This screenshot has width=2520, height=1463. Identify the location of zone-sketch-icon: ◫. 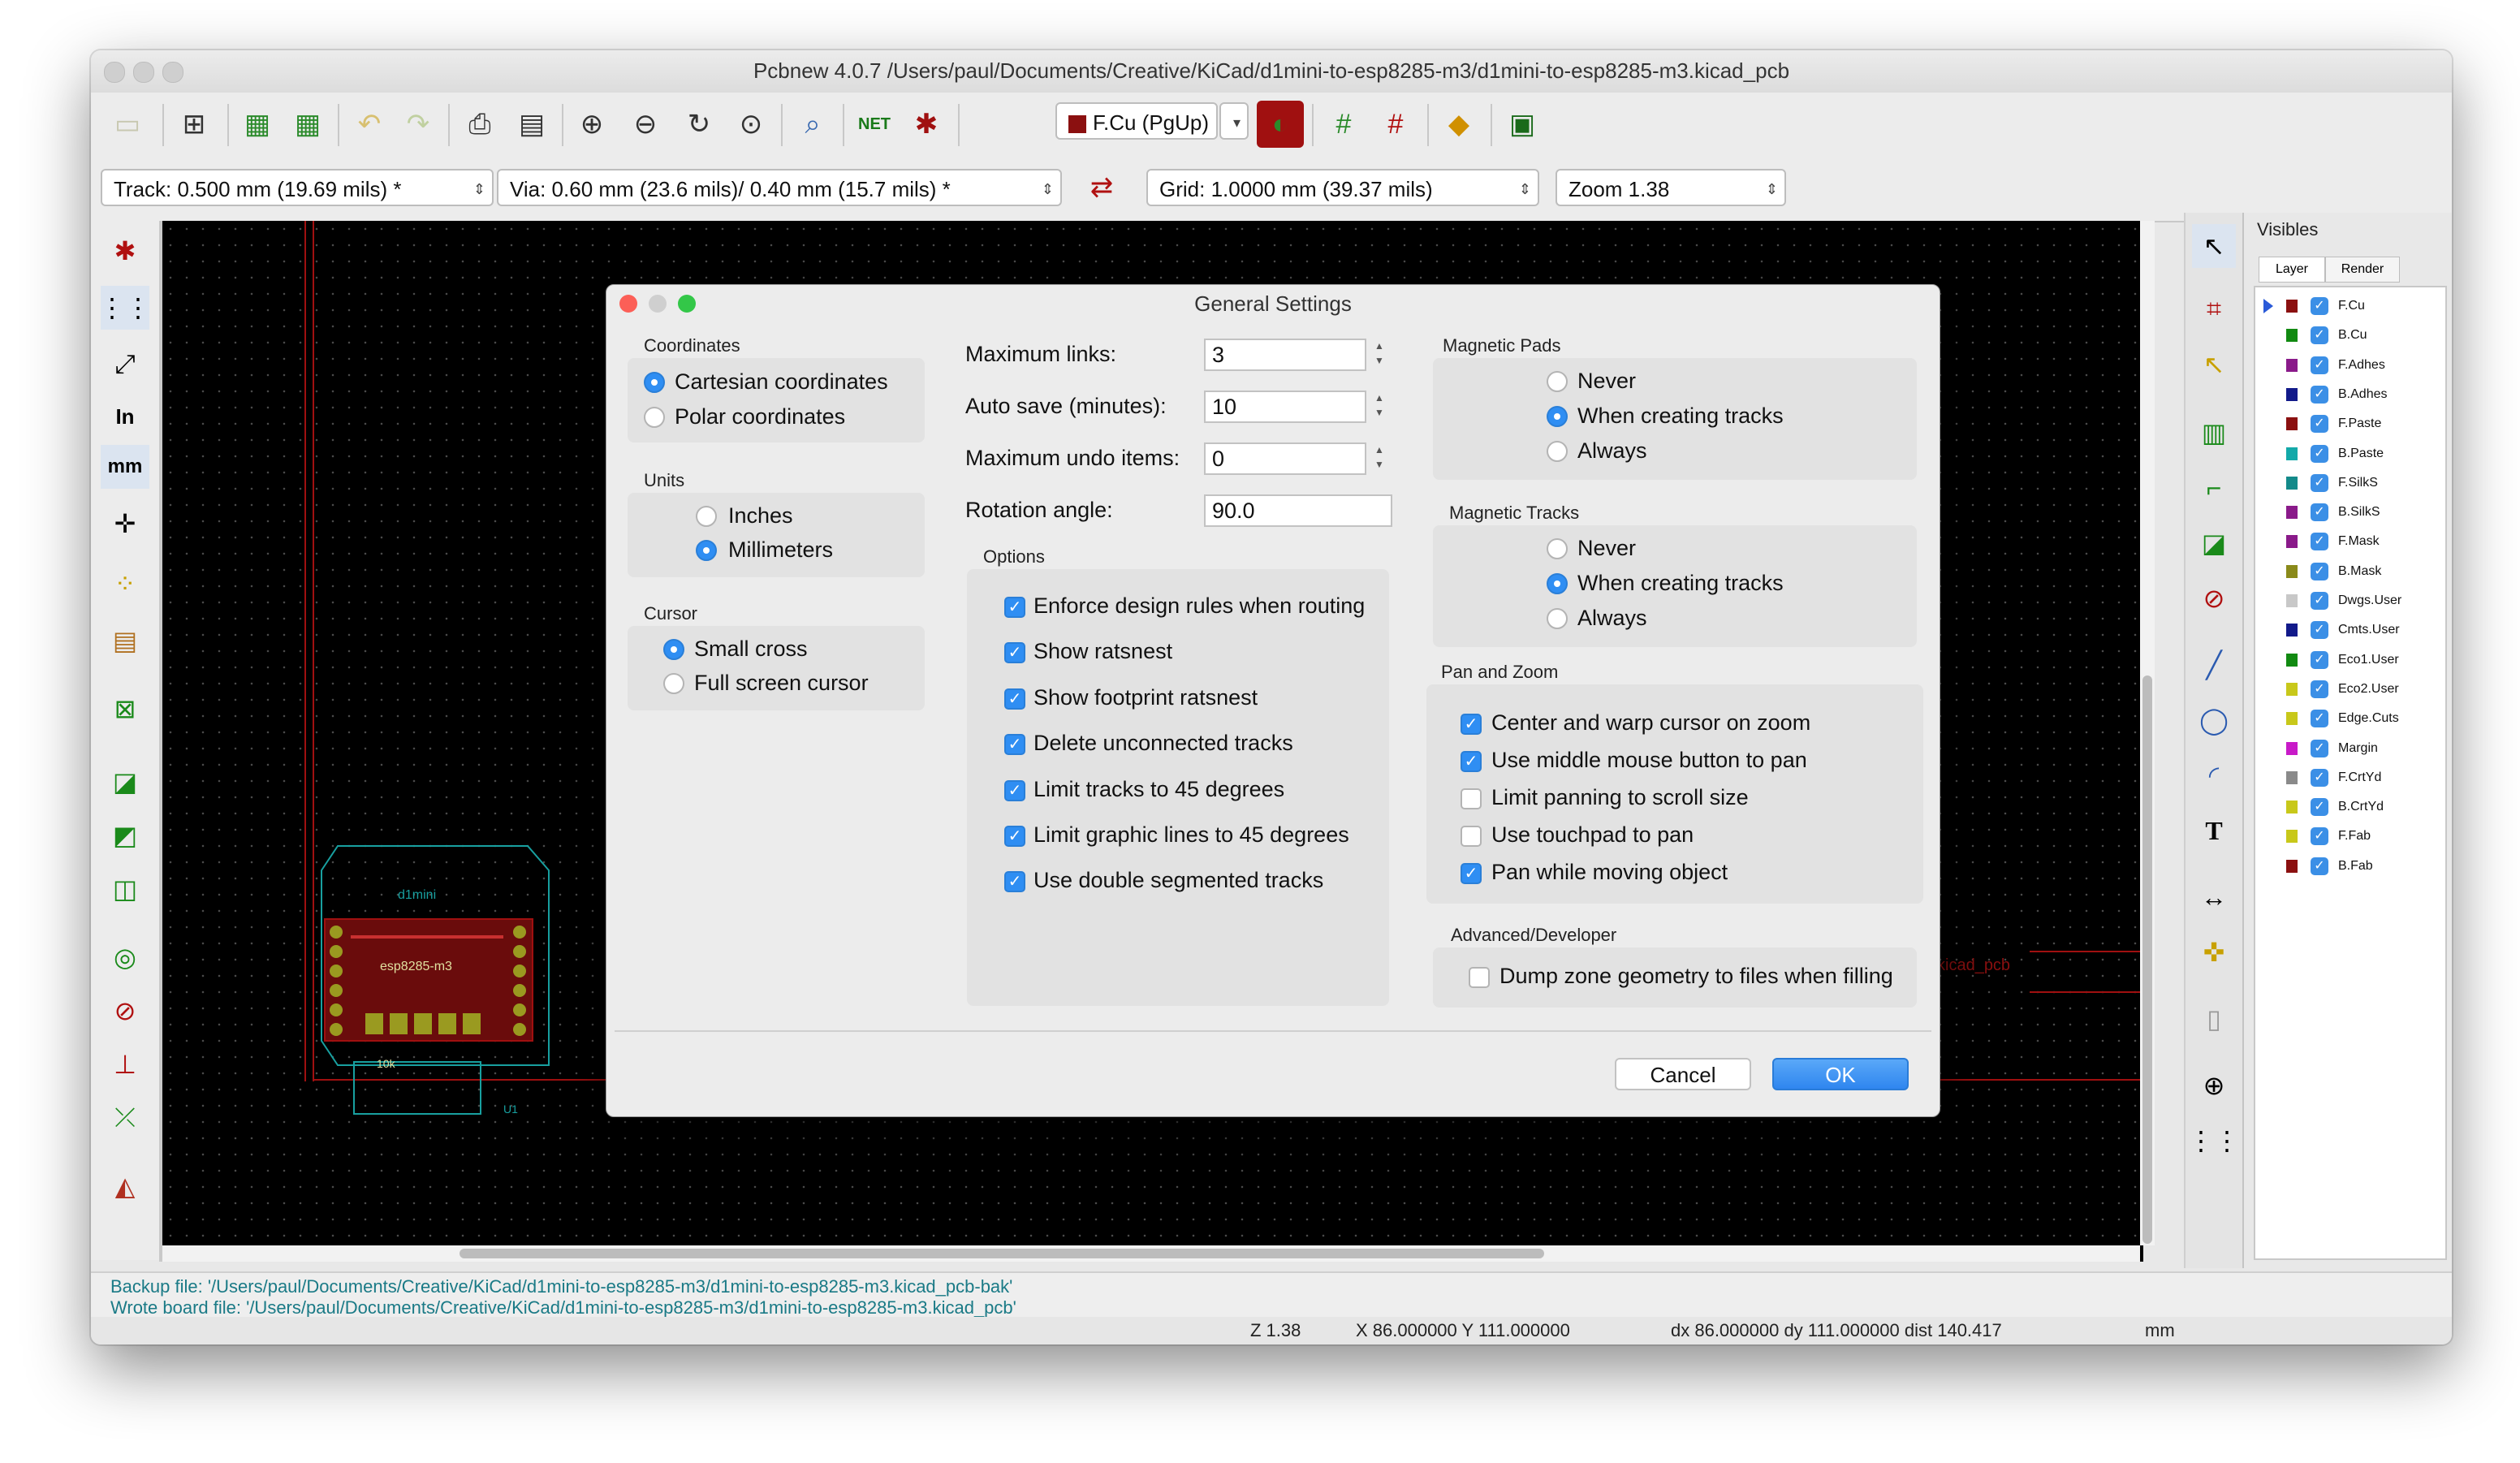
(125, 889).